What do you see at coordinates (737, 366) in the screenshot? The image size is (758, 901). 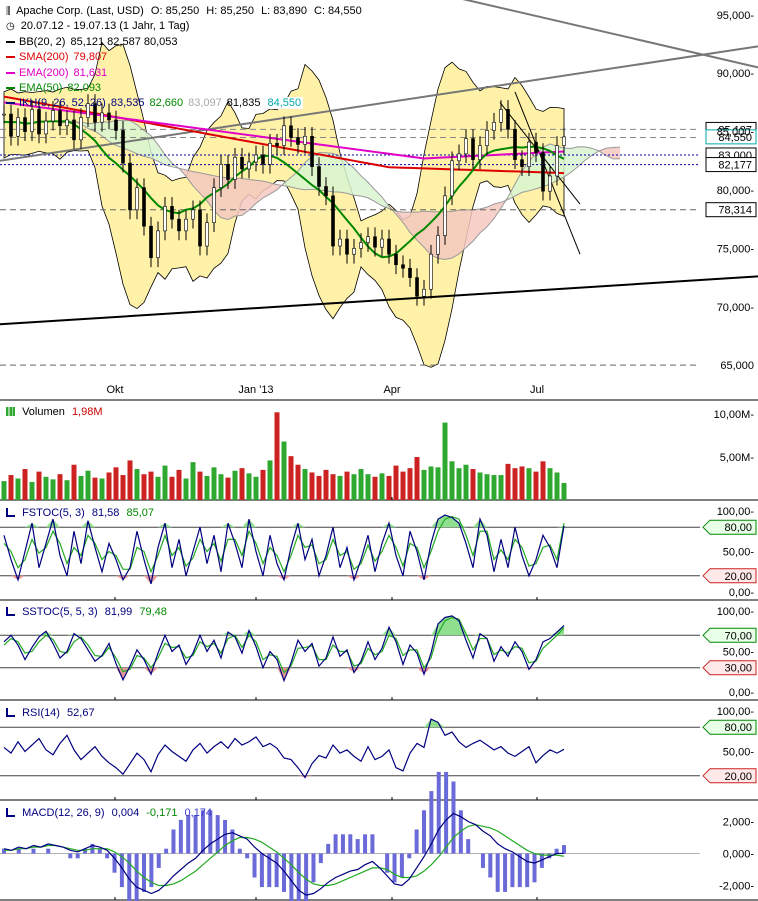 I see `y-tick-label: 65,000` at bounding box center [737, 366].